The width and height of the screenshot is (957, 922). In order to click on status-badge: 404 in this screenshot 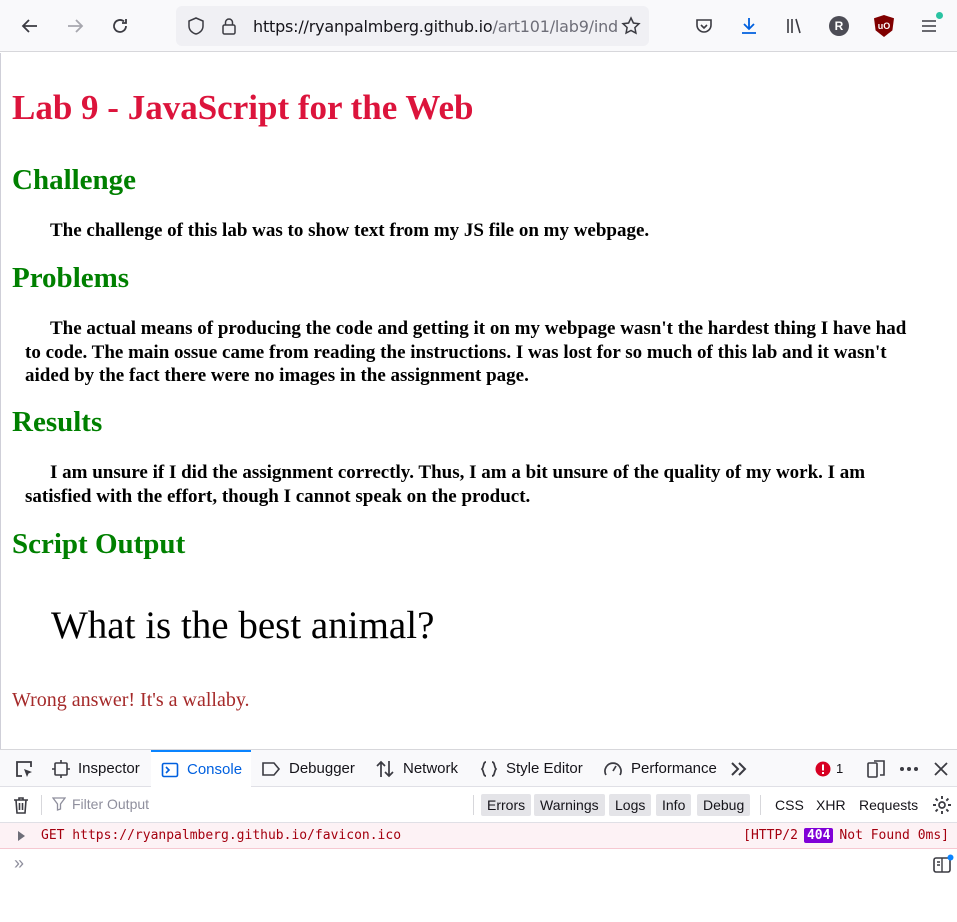, I will do `click(818, 835)`.